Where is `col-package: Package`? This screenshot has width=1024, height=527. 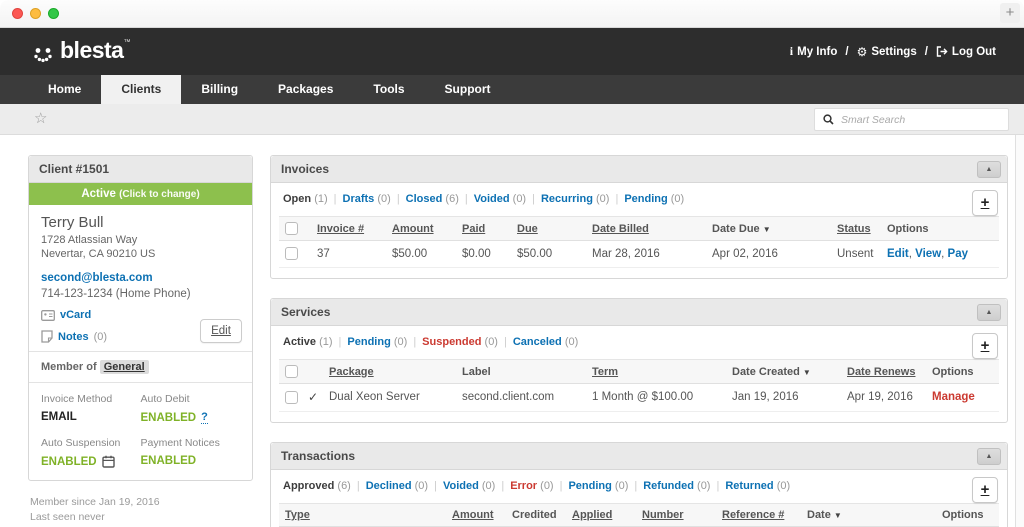
col-package: Package is located at coordinates (389, 371).